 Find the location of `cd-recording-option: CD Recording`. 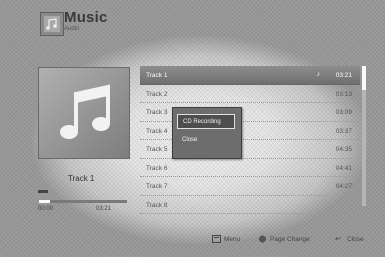

cd-recording-option: CD Recording is located at coordinates (206, 121).